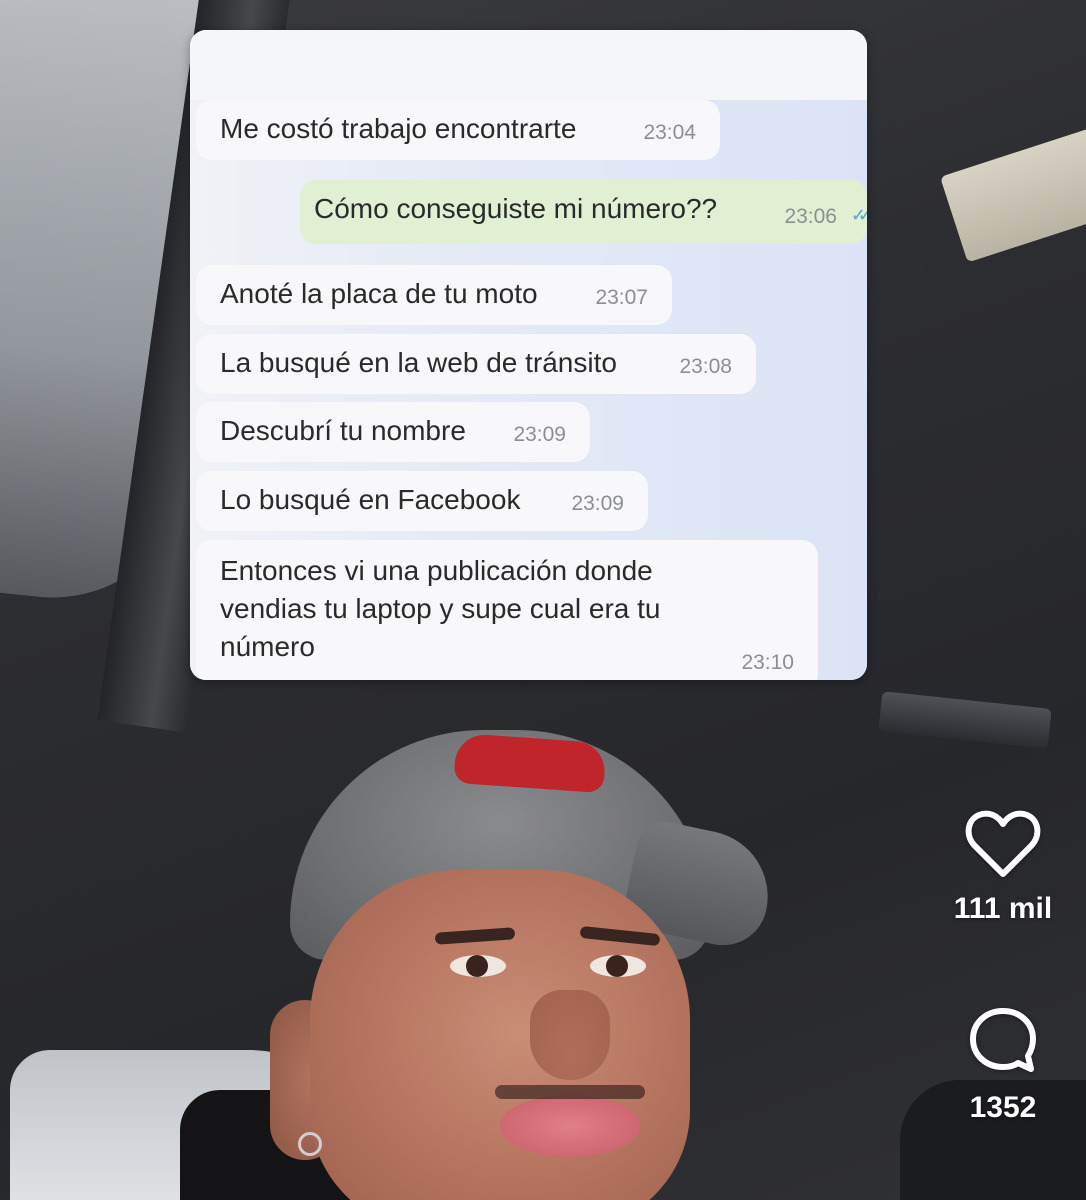 Image resolution: width=1086 pixels, height=1200 pixels. What do you see at coordinates (1003, 844) in the screenshot?
I see `heart-icon` at bounding box center [1003, 844].